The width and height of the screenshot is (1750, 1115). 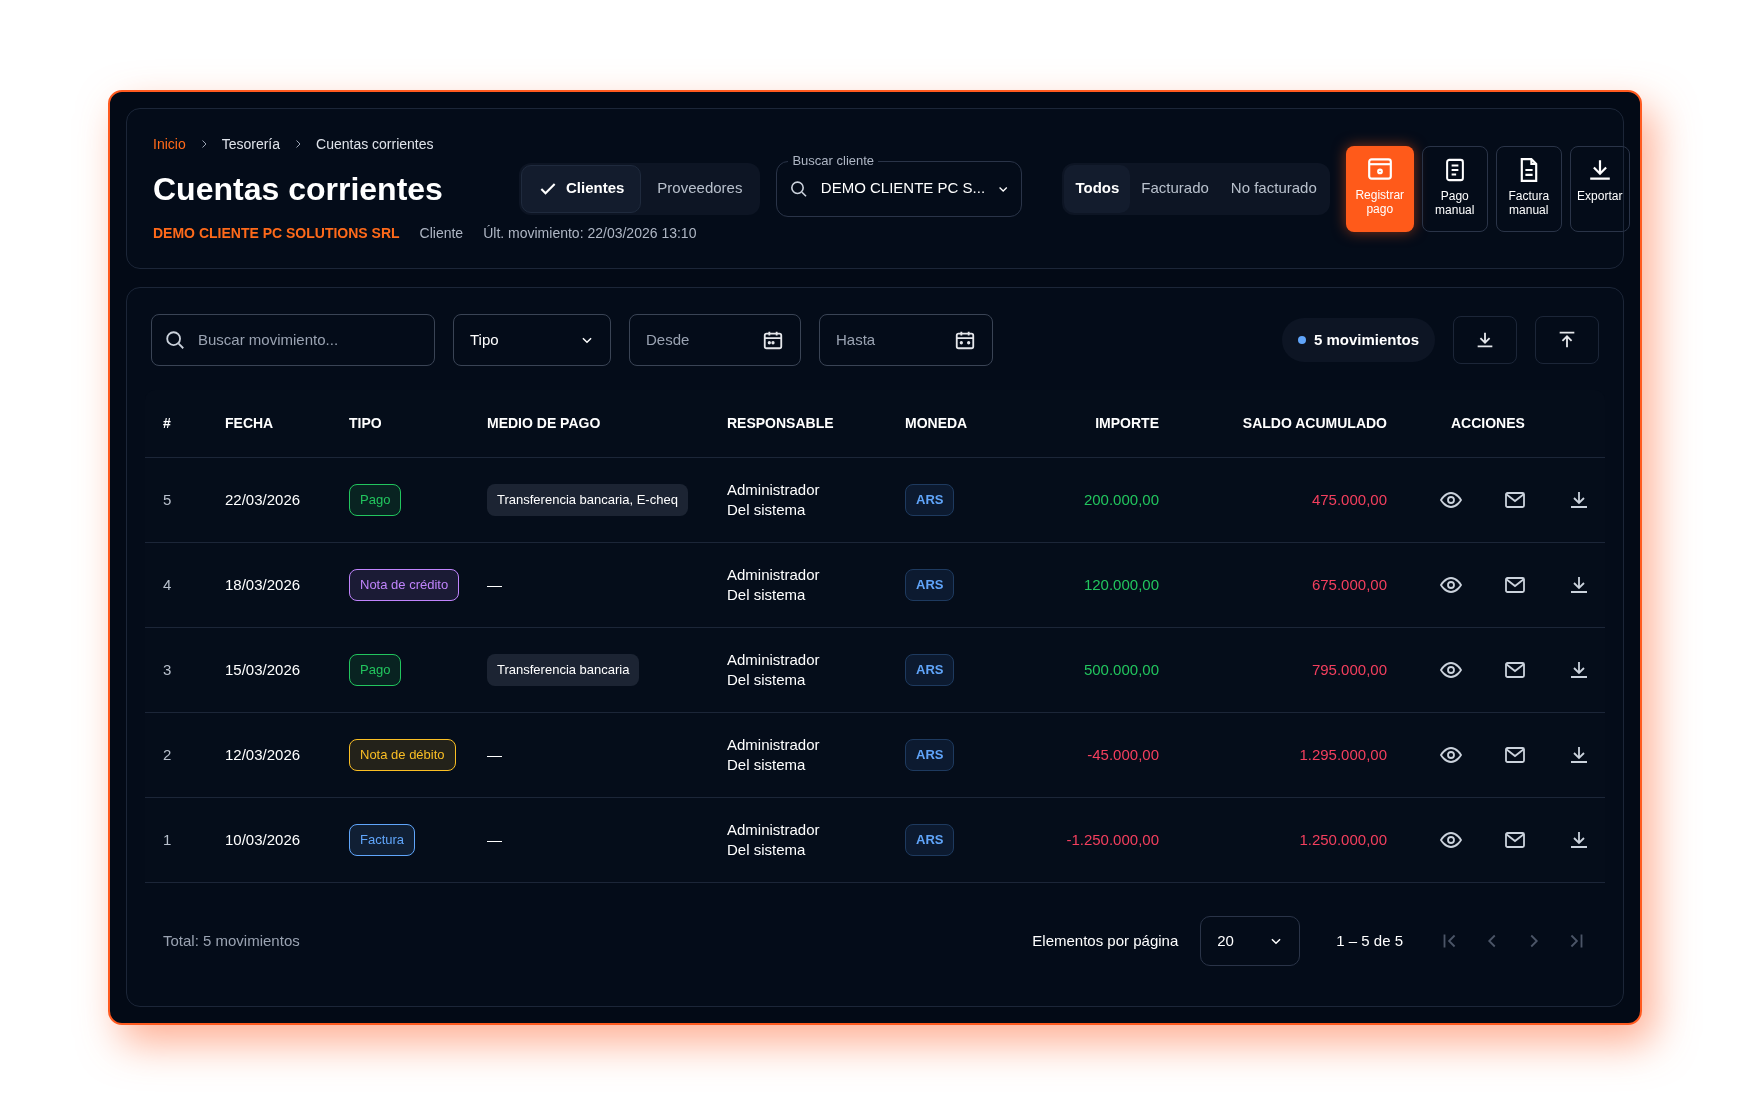 What do you see at coordinates (441, 233) in the screenshot?
I see `client-role: Cliente` at bounding box center [441, 233].